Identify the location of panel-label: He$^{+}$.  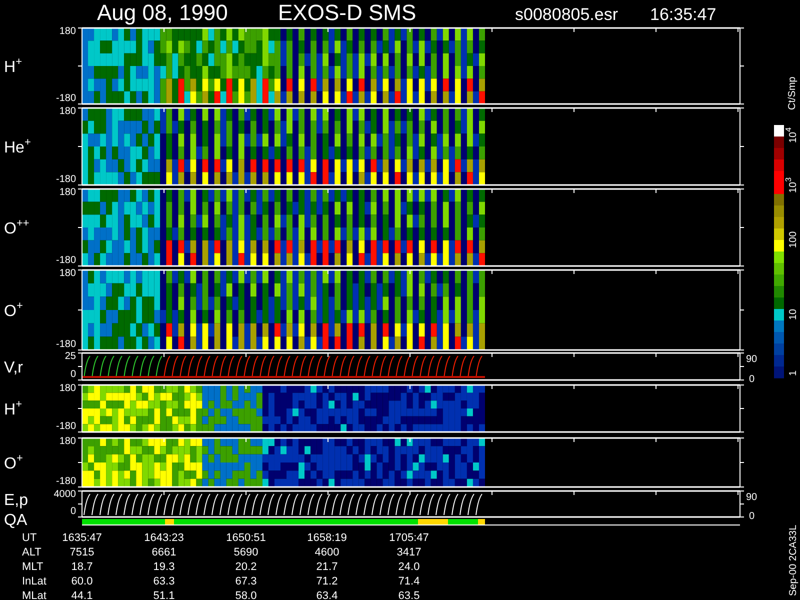
(17, 146).